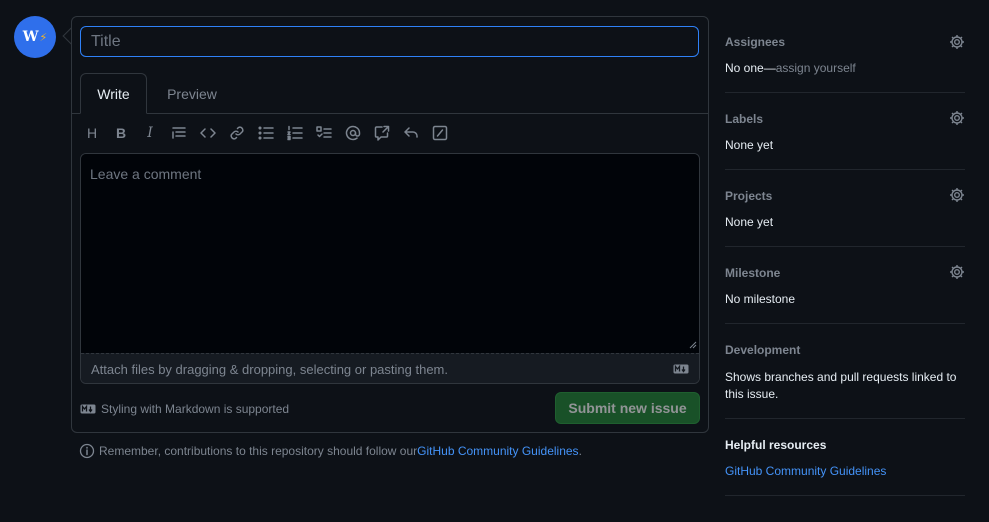  Describe the element at coordinates (749, 222) in the screenshot. I see `projects-value: None yet` at that location.